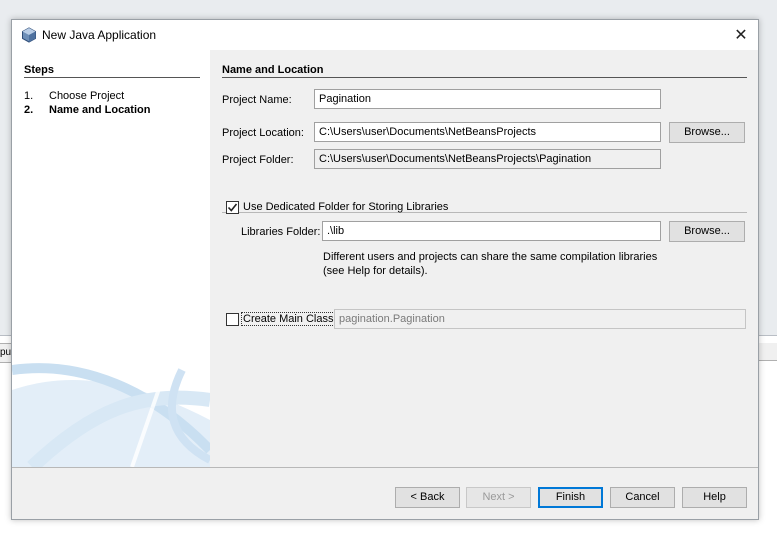  What do you see at coordinates (487, 99) in the screenshot?
I see `project-name-input: Pagination` at bounding box center [487, 99].